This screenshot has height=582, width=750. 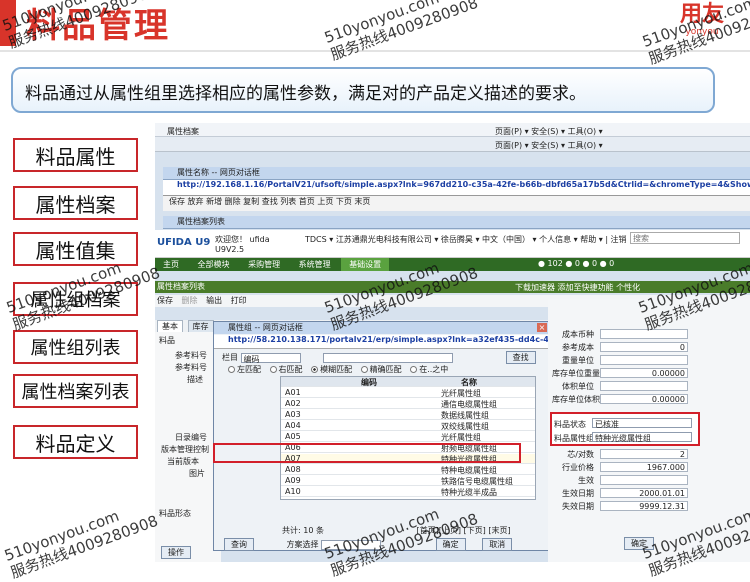 I want to click on field-label-form: 料品形态, so click(x=175, y=513).